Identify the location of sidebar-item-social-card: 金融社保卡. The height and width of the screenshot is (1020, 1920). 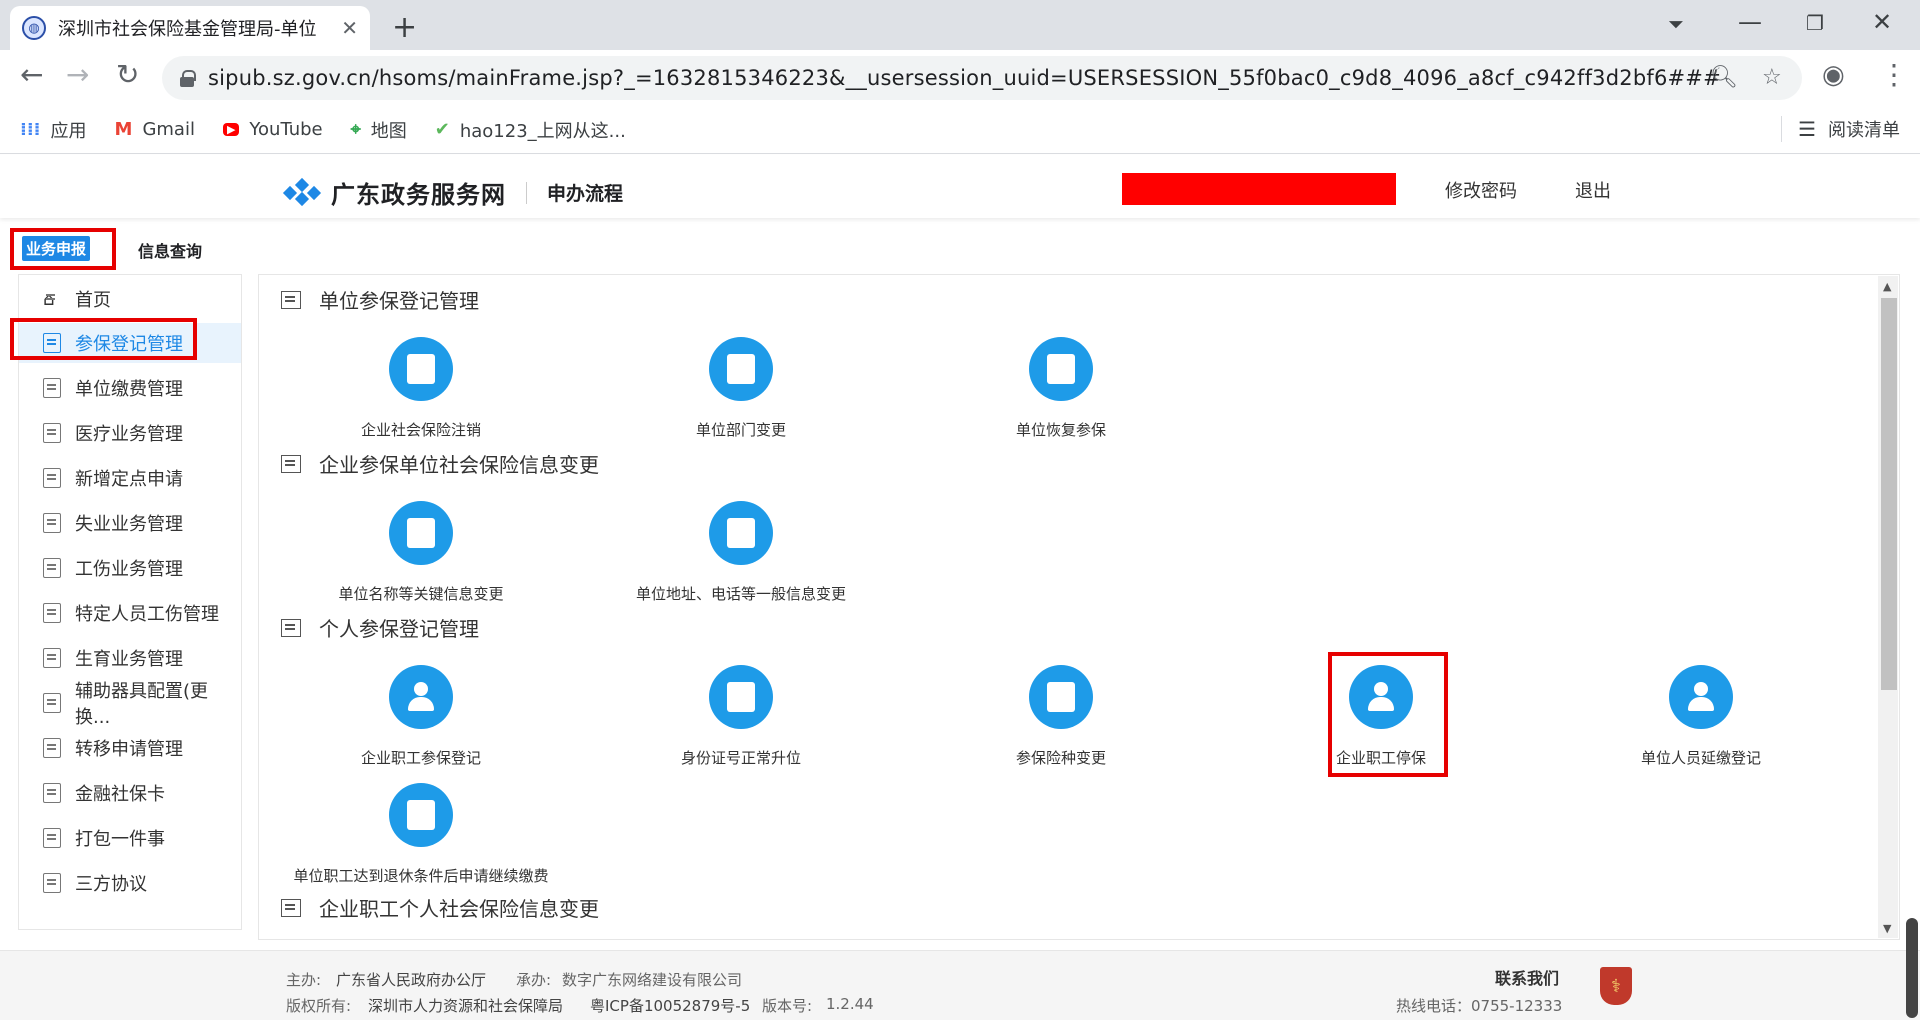
(130, 793).